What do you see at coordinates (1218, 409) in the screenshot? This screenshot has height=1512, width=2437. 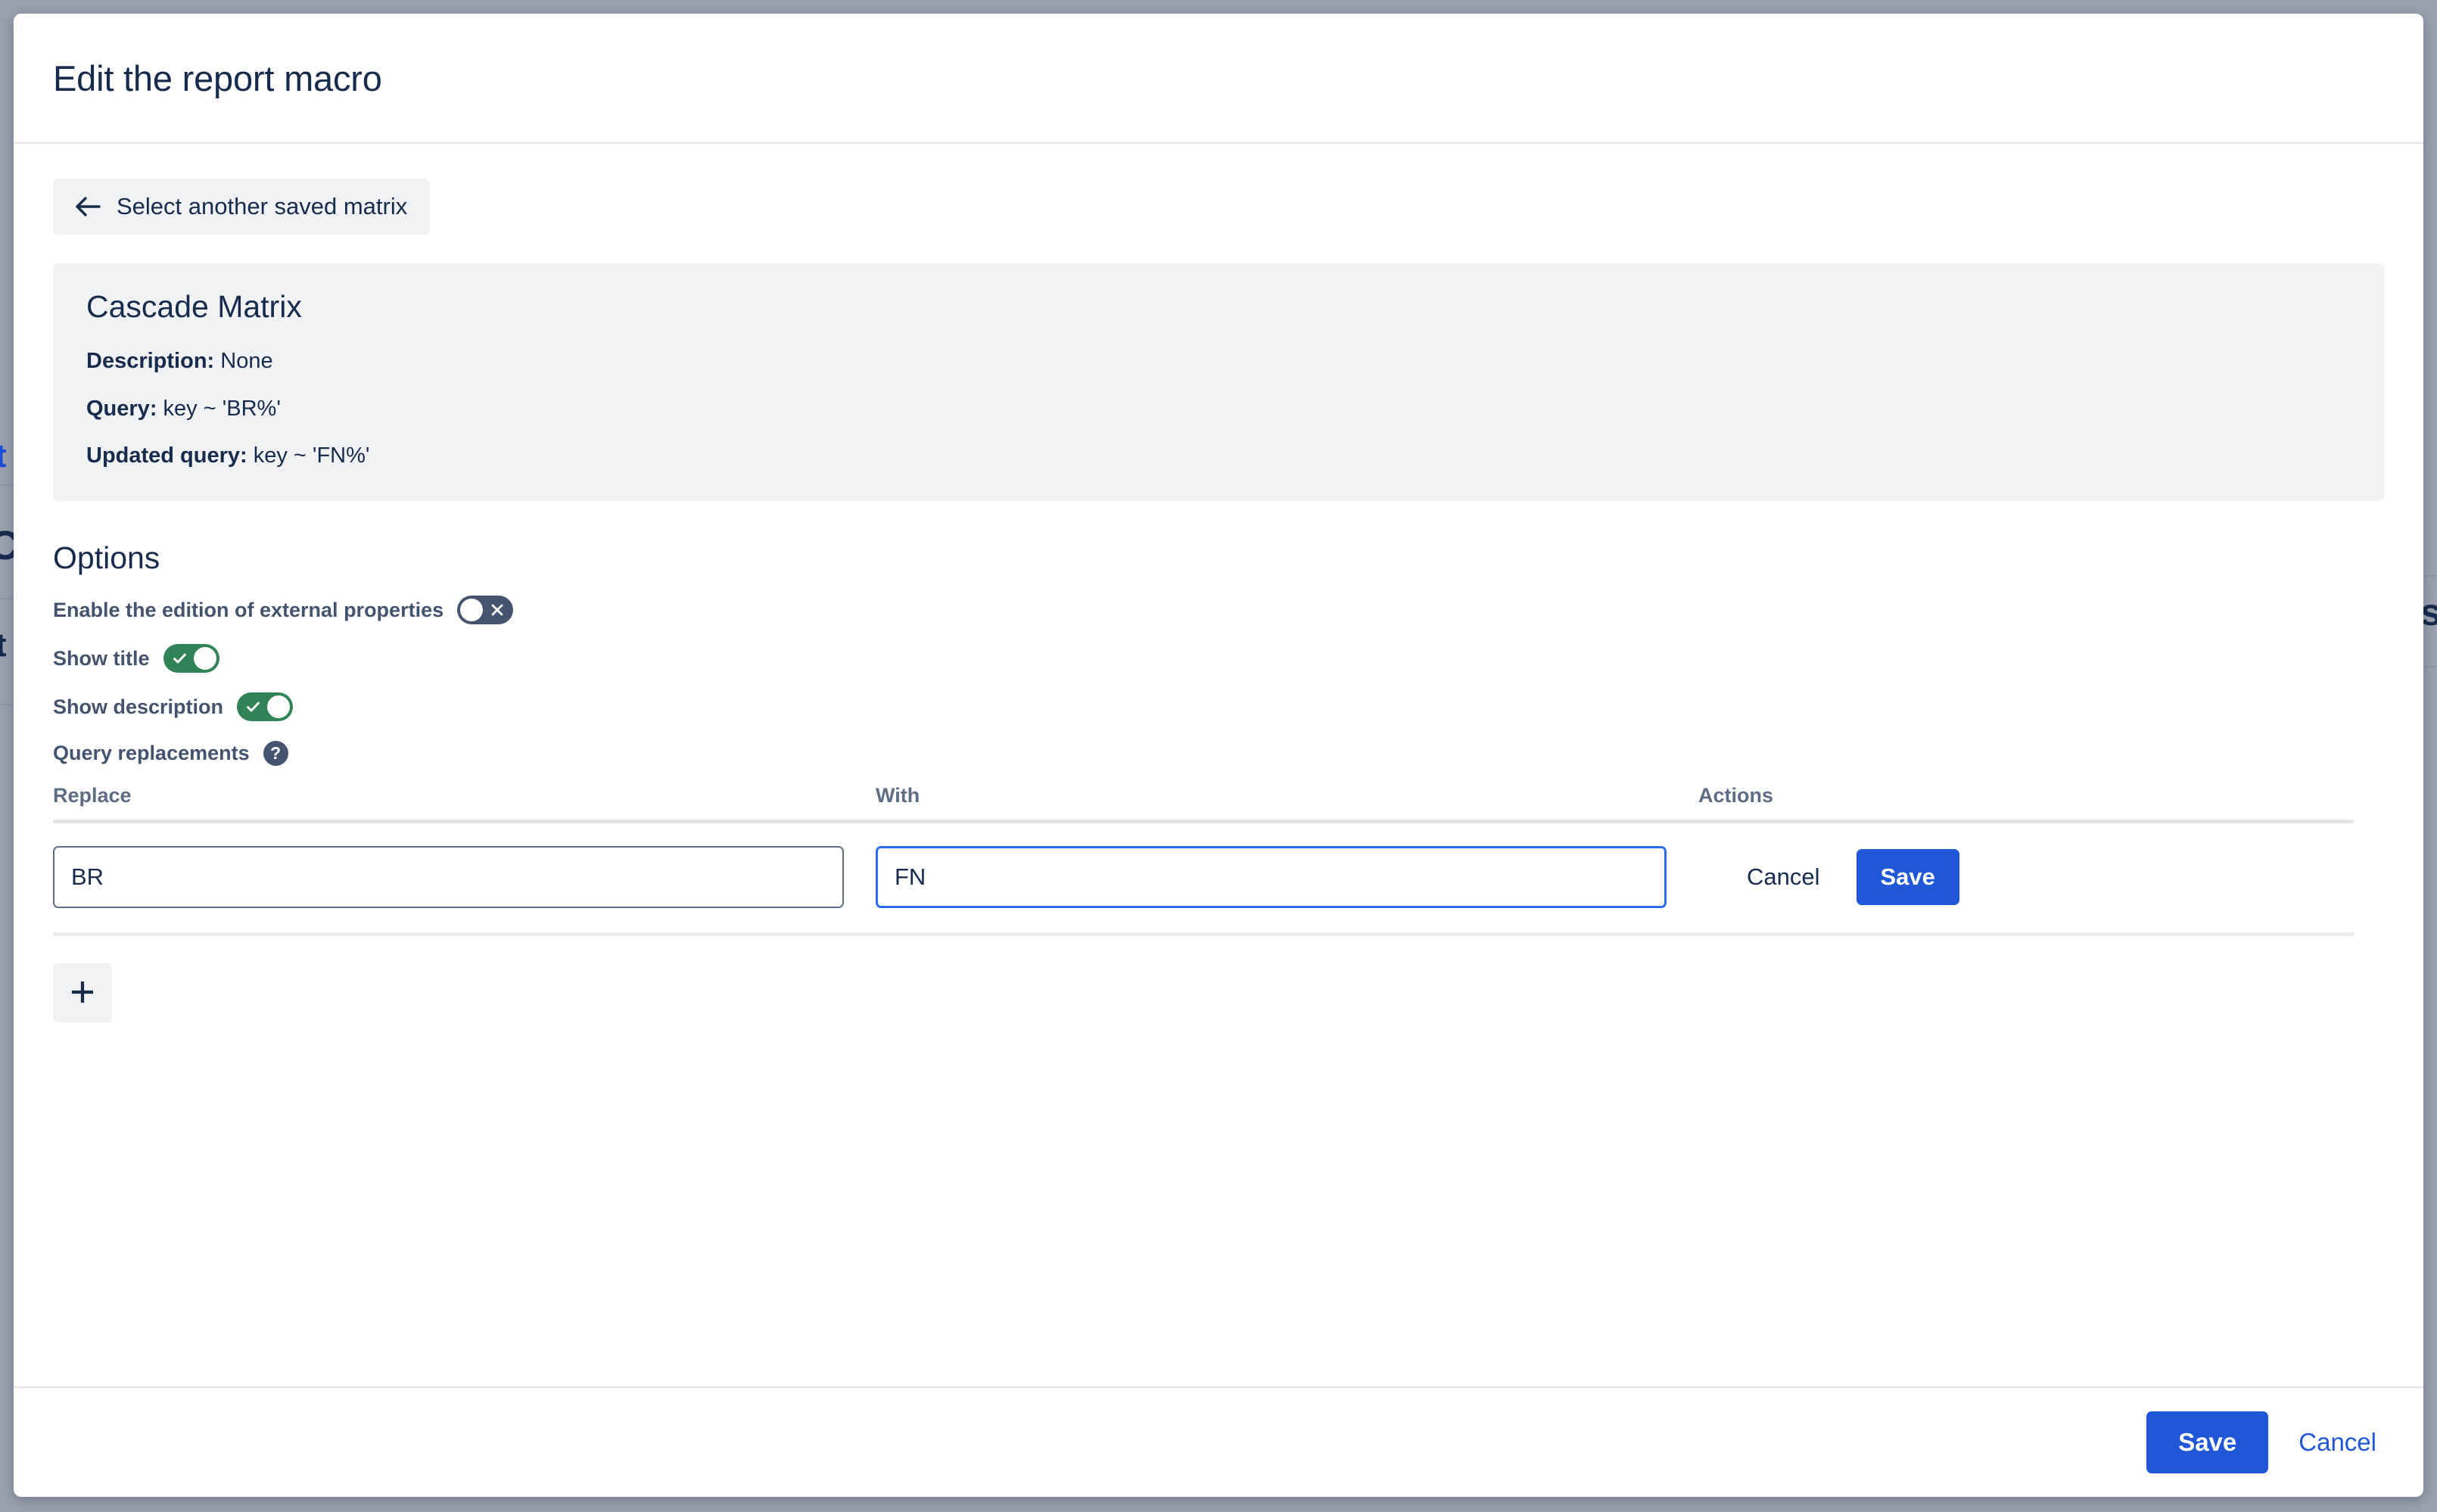 I see `info-row-query: Query: key ~ 'BR%'` at bounding box center [1218, 409].